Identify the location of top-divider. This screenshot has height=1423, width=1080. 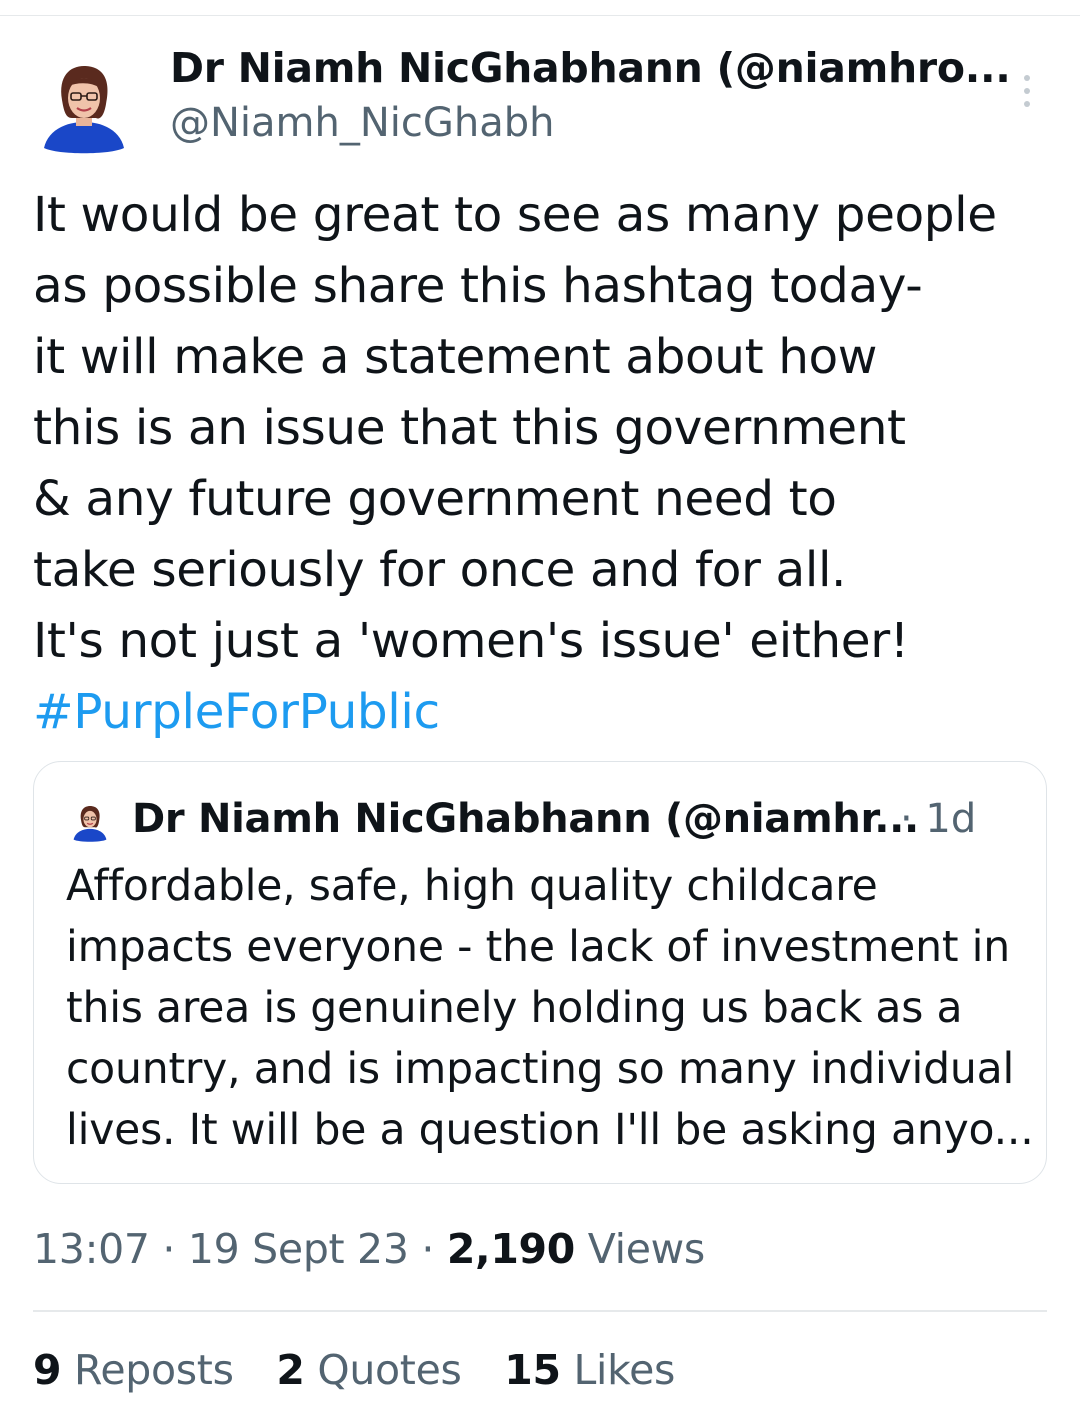
(540, 15).